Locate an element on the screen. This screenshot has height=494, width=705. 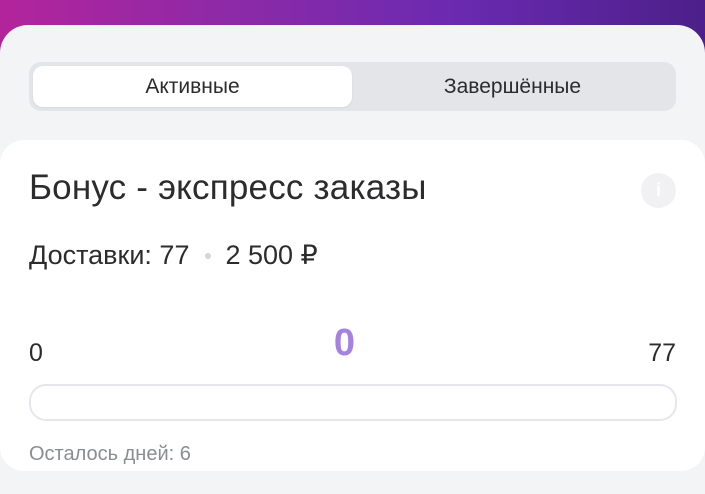
info-glyph: i is located at coordinates (658, 190).